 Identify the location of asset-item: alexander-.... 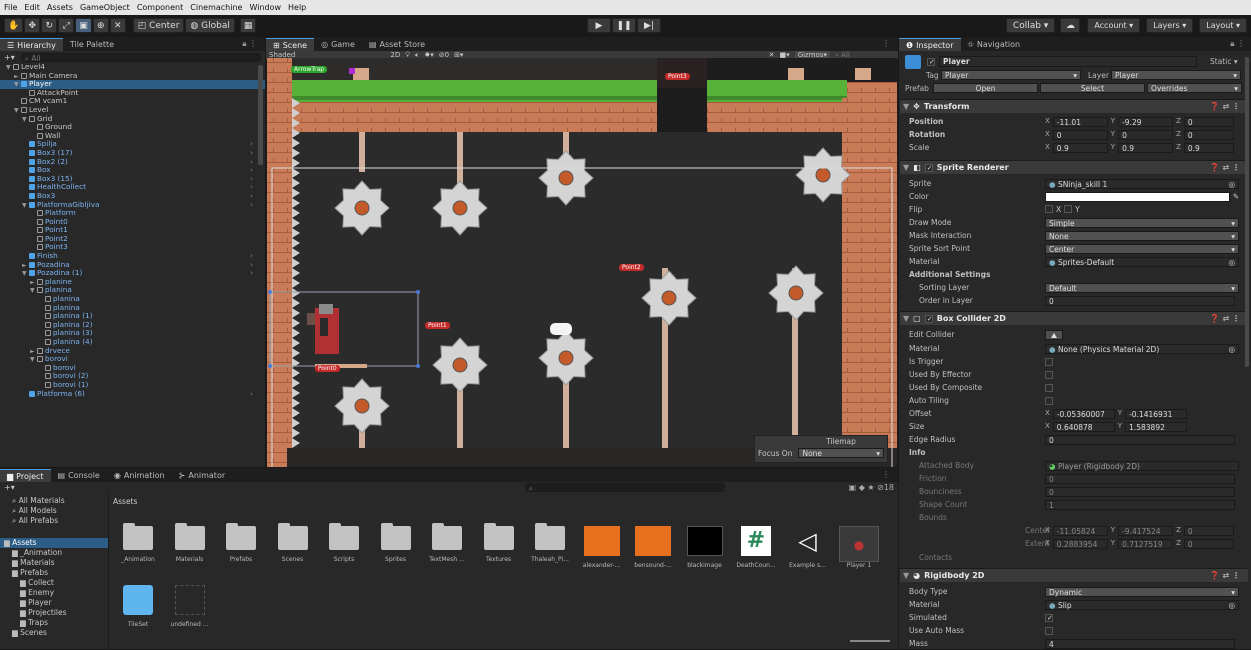
(602, 547).